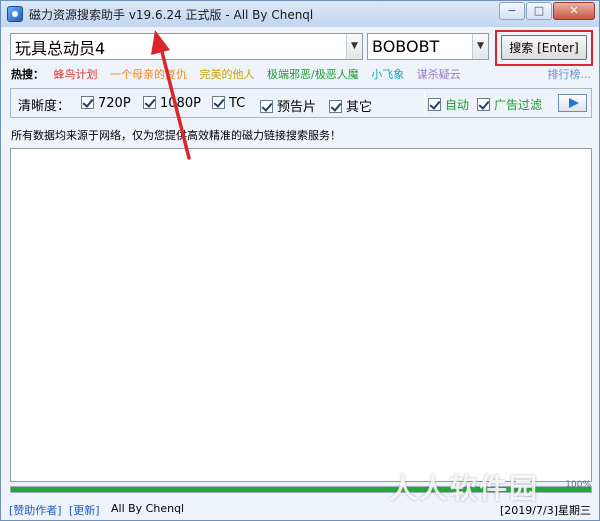  What do you see at coordinates (350, 105) in the screenshot?
I see `filter-other-checkbox: 其它` at bounding box center [350, 105].